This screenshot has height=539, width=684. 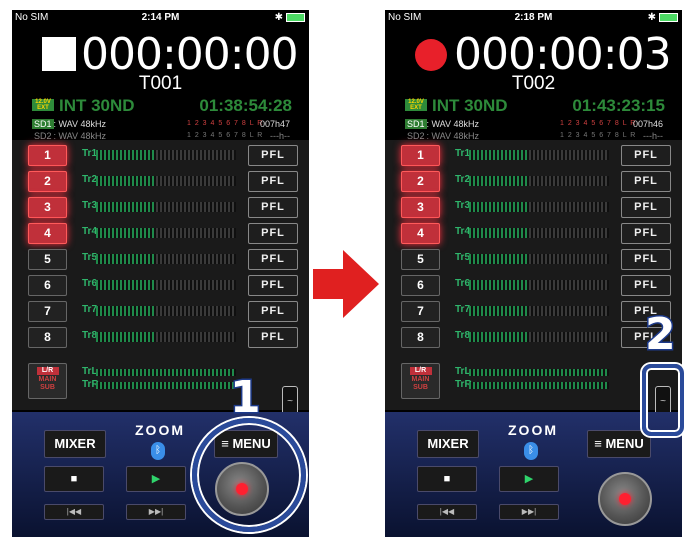 I want to click on record-button, so click(x=625, y=499).